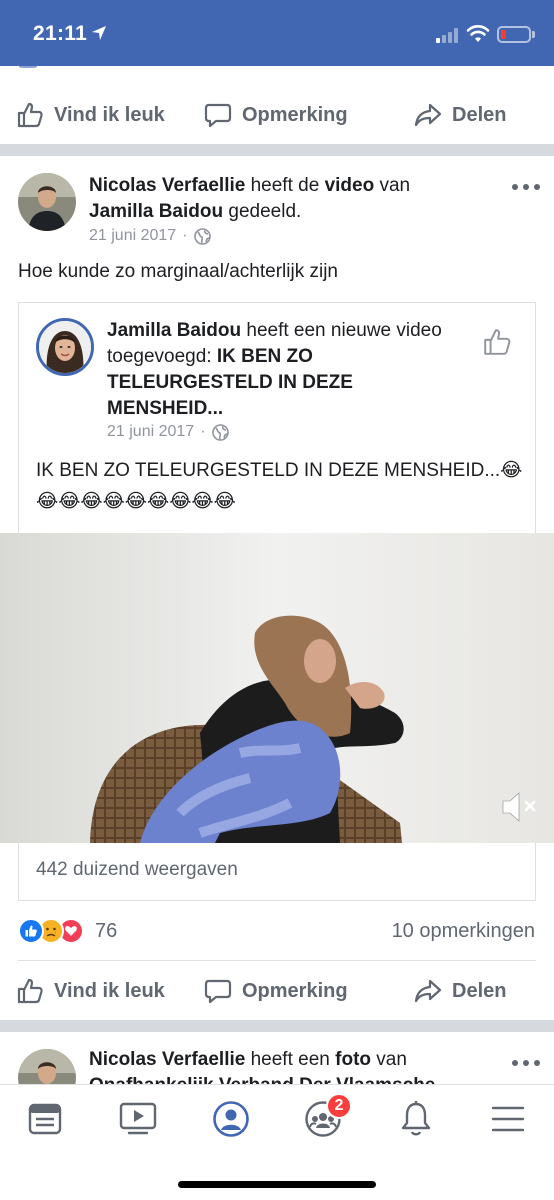  Describe the element at coordinates (156, 211) in the screenshot. I see `target-name: Jamilla Baidou` at that location.